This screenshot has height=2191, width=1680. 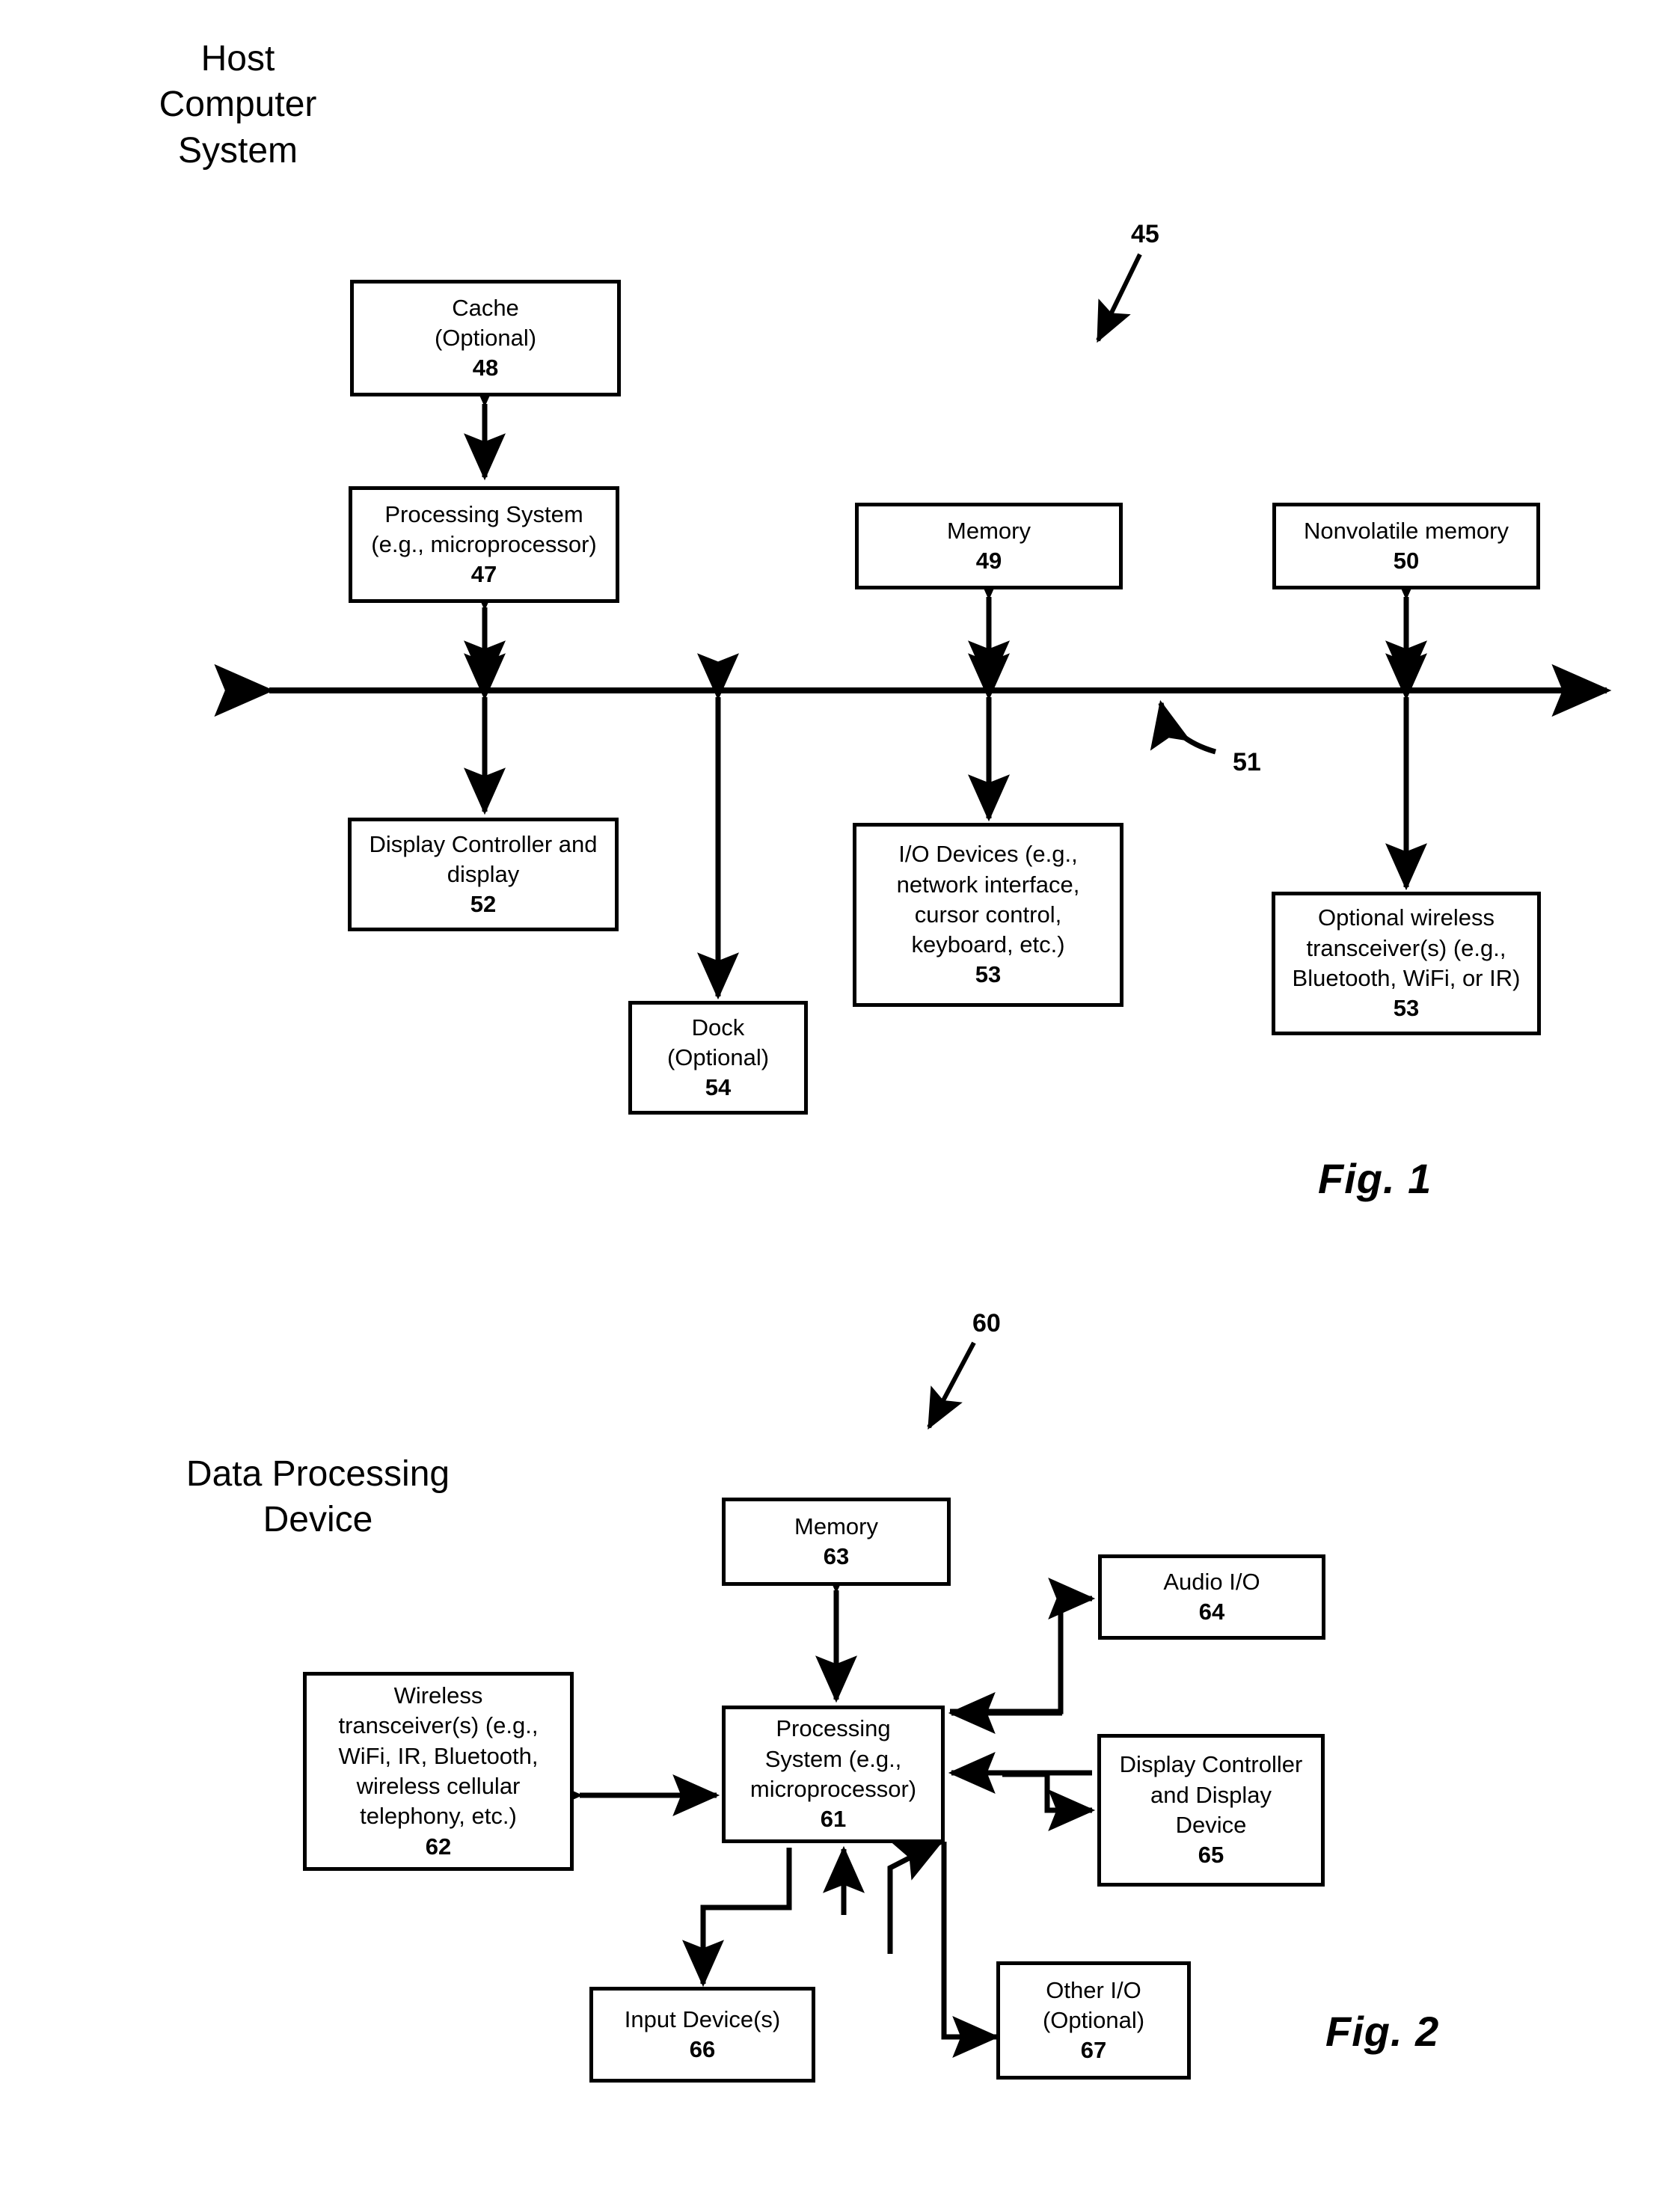 What do you see at coordinates (1211, 1856) in the screenshot?
I see `box-display65-ref: 65` at bounding box center [1211, 1856].